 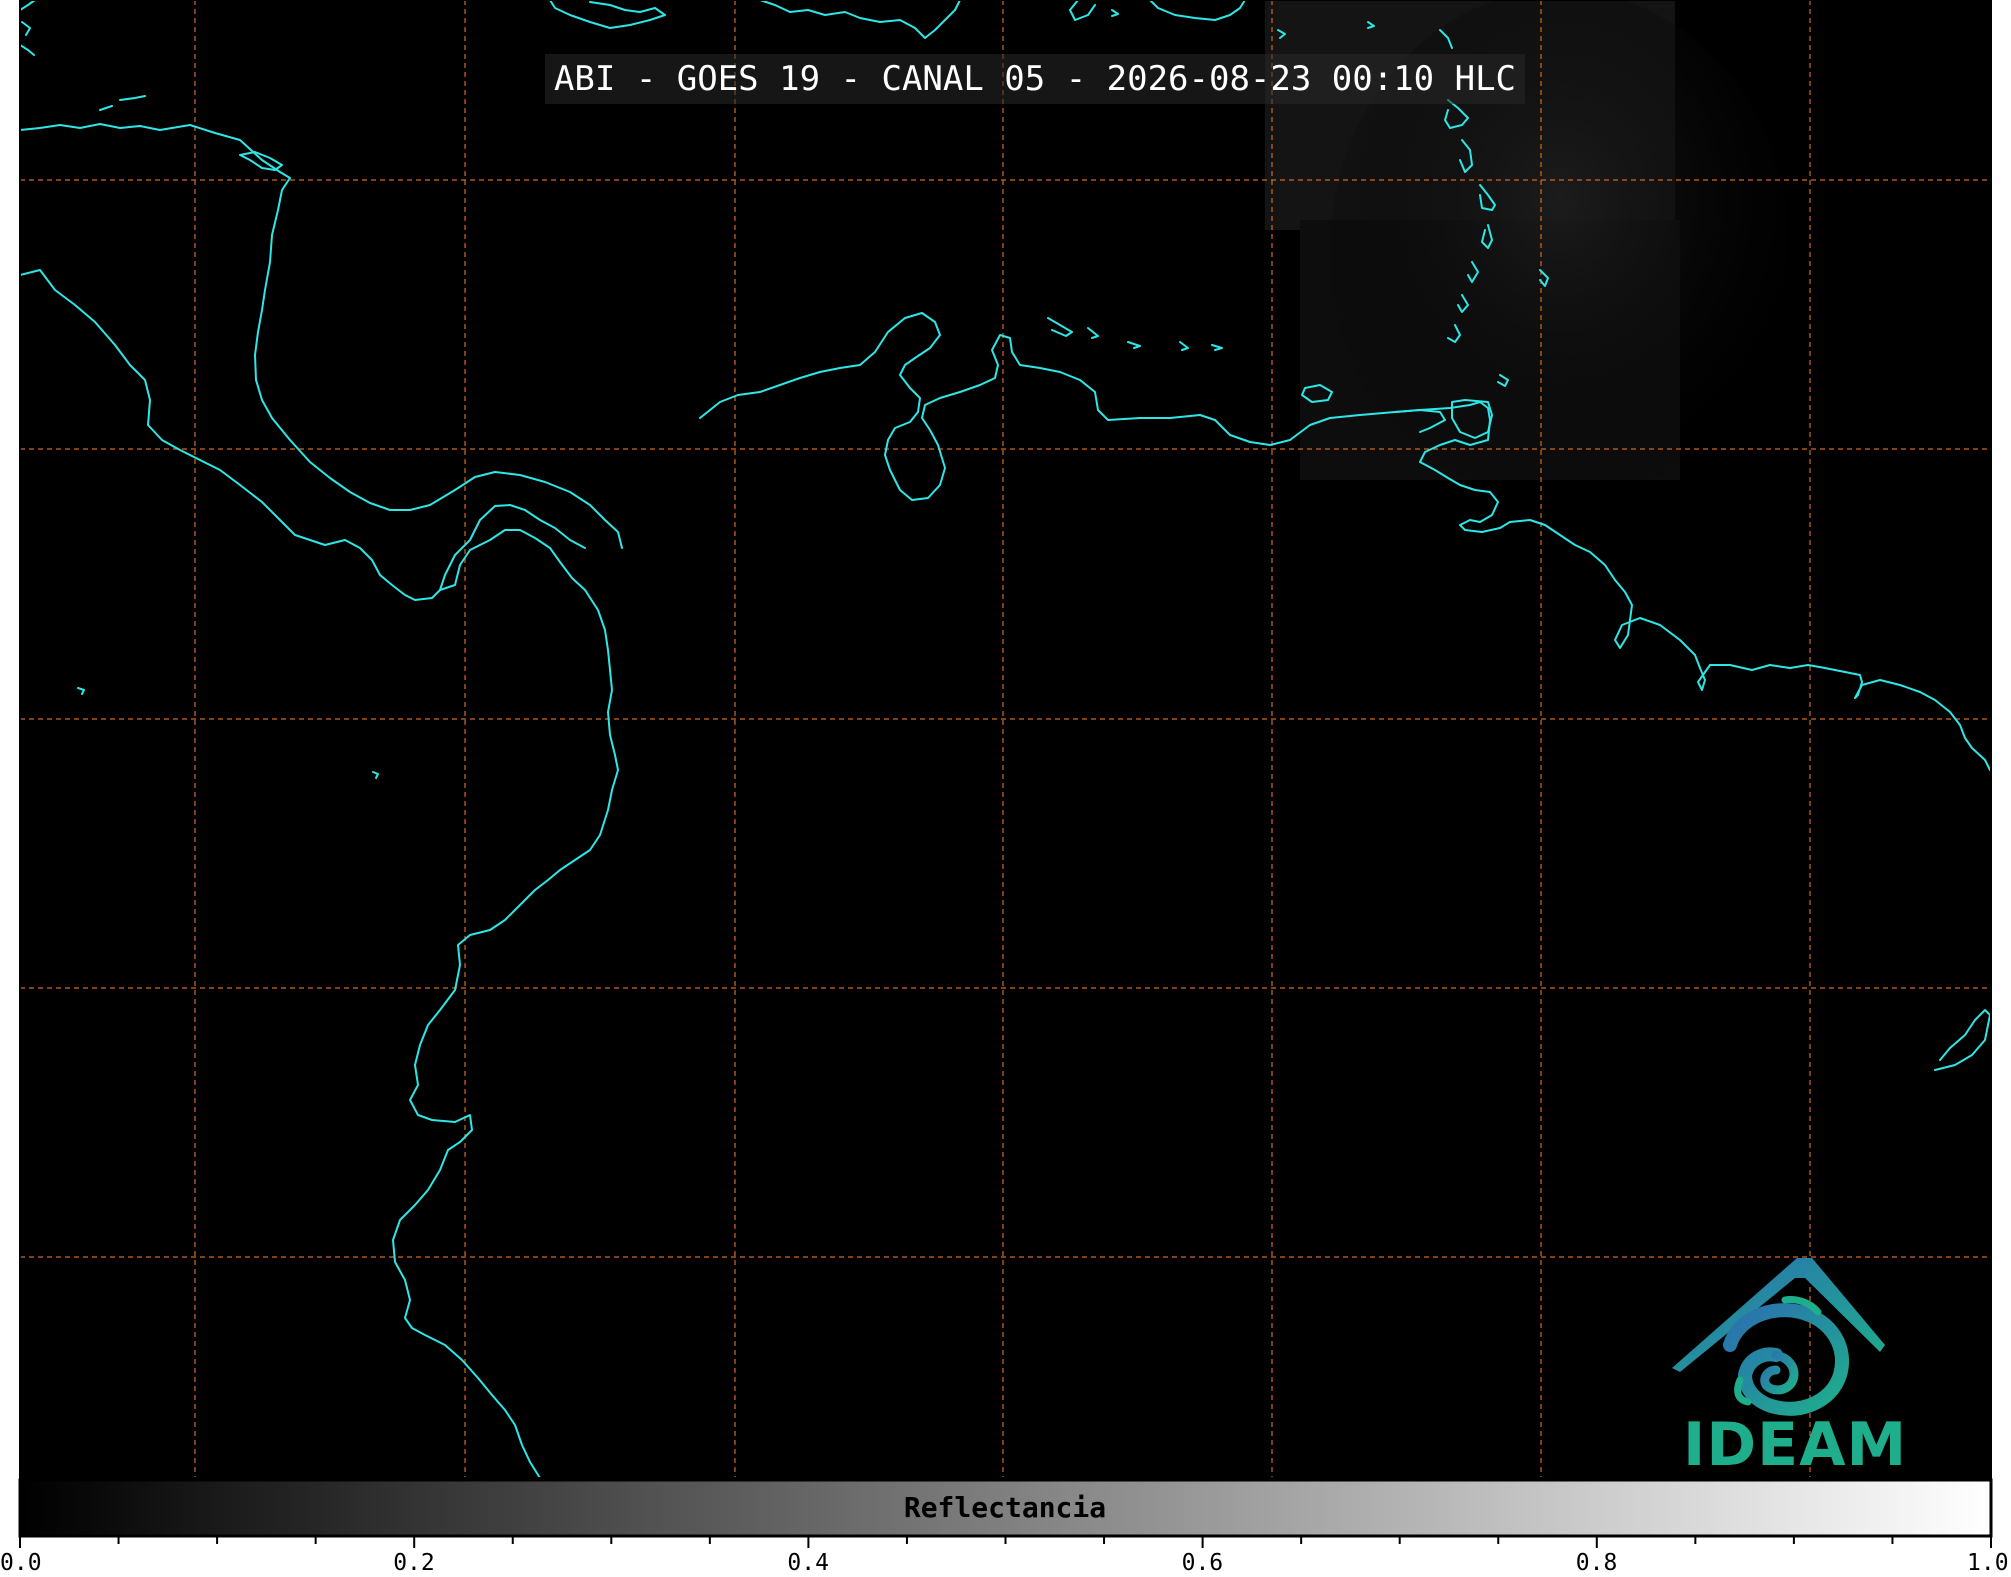 What do you see at coordinates (21, 1563) in the screenshot?
I see `colorbar-tick-label: 0.0` at bounding box center [21, 1563].